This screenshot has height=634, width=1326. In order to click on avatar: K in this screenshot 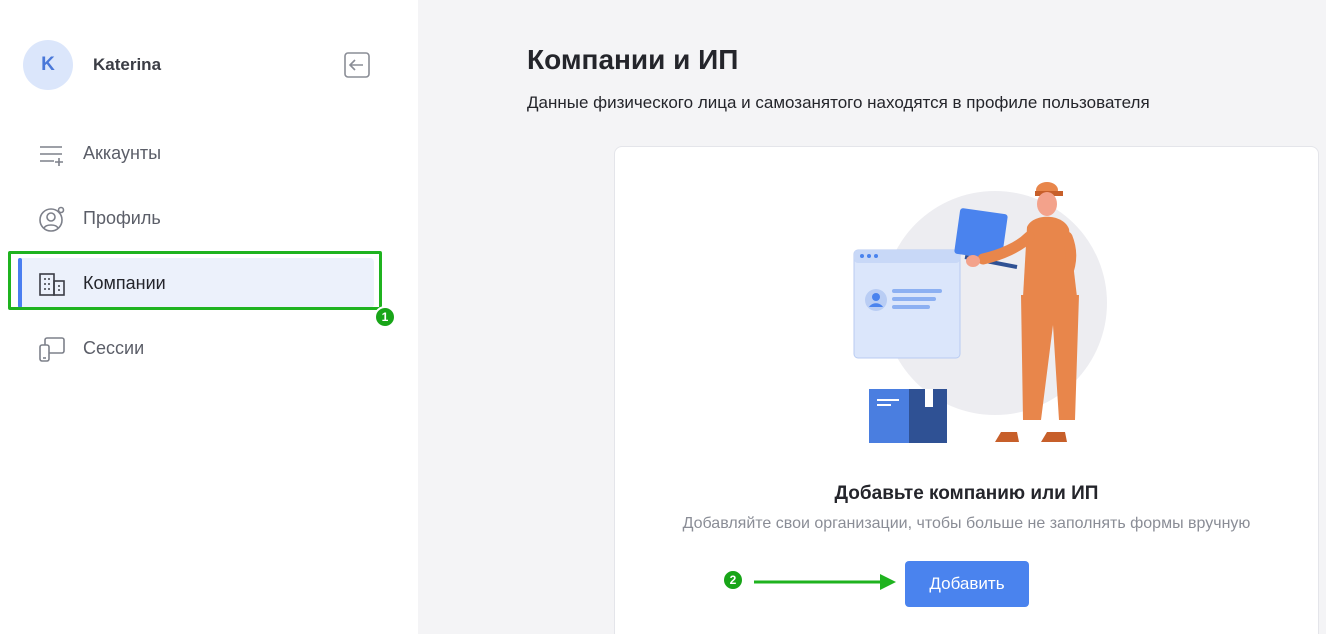, I will do `click(48, 65)`.